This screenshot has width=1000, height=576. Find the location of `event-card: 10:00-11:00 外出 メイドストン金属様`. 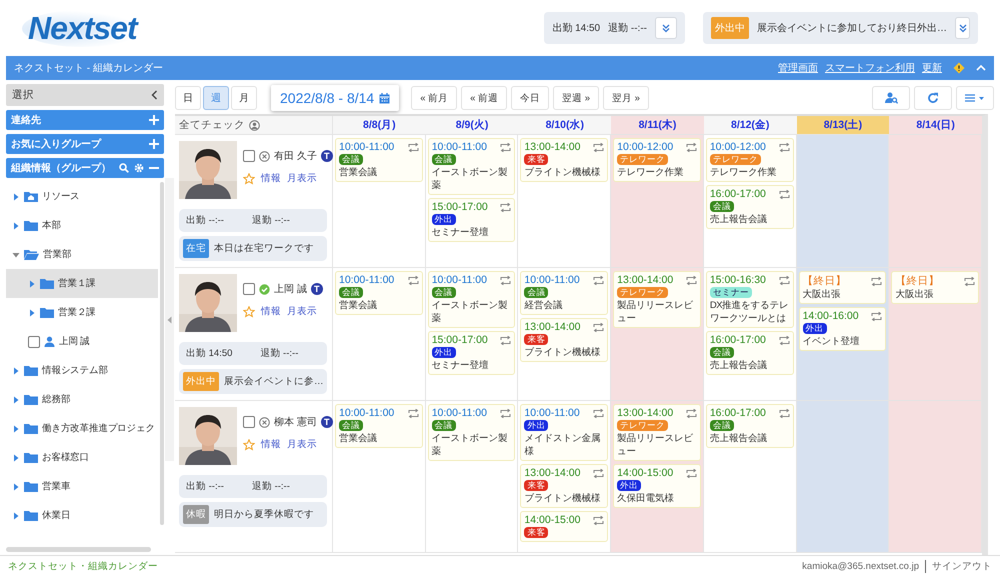

event-card: 10:00-11:00 外出 メイドストン金属様 is located at coordinates (564, 432).